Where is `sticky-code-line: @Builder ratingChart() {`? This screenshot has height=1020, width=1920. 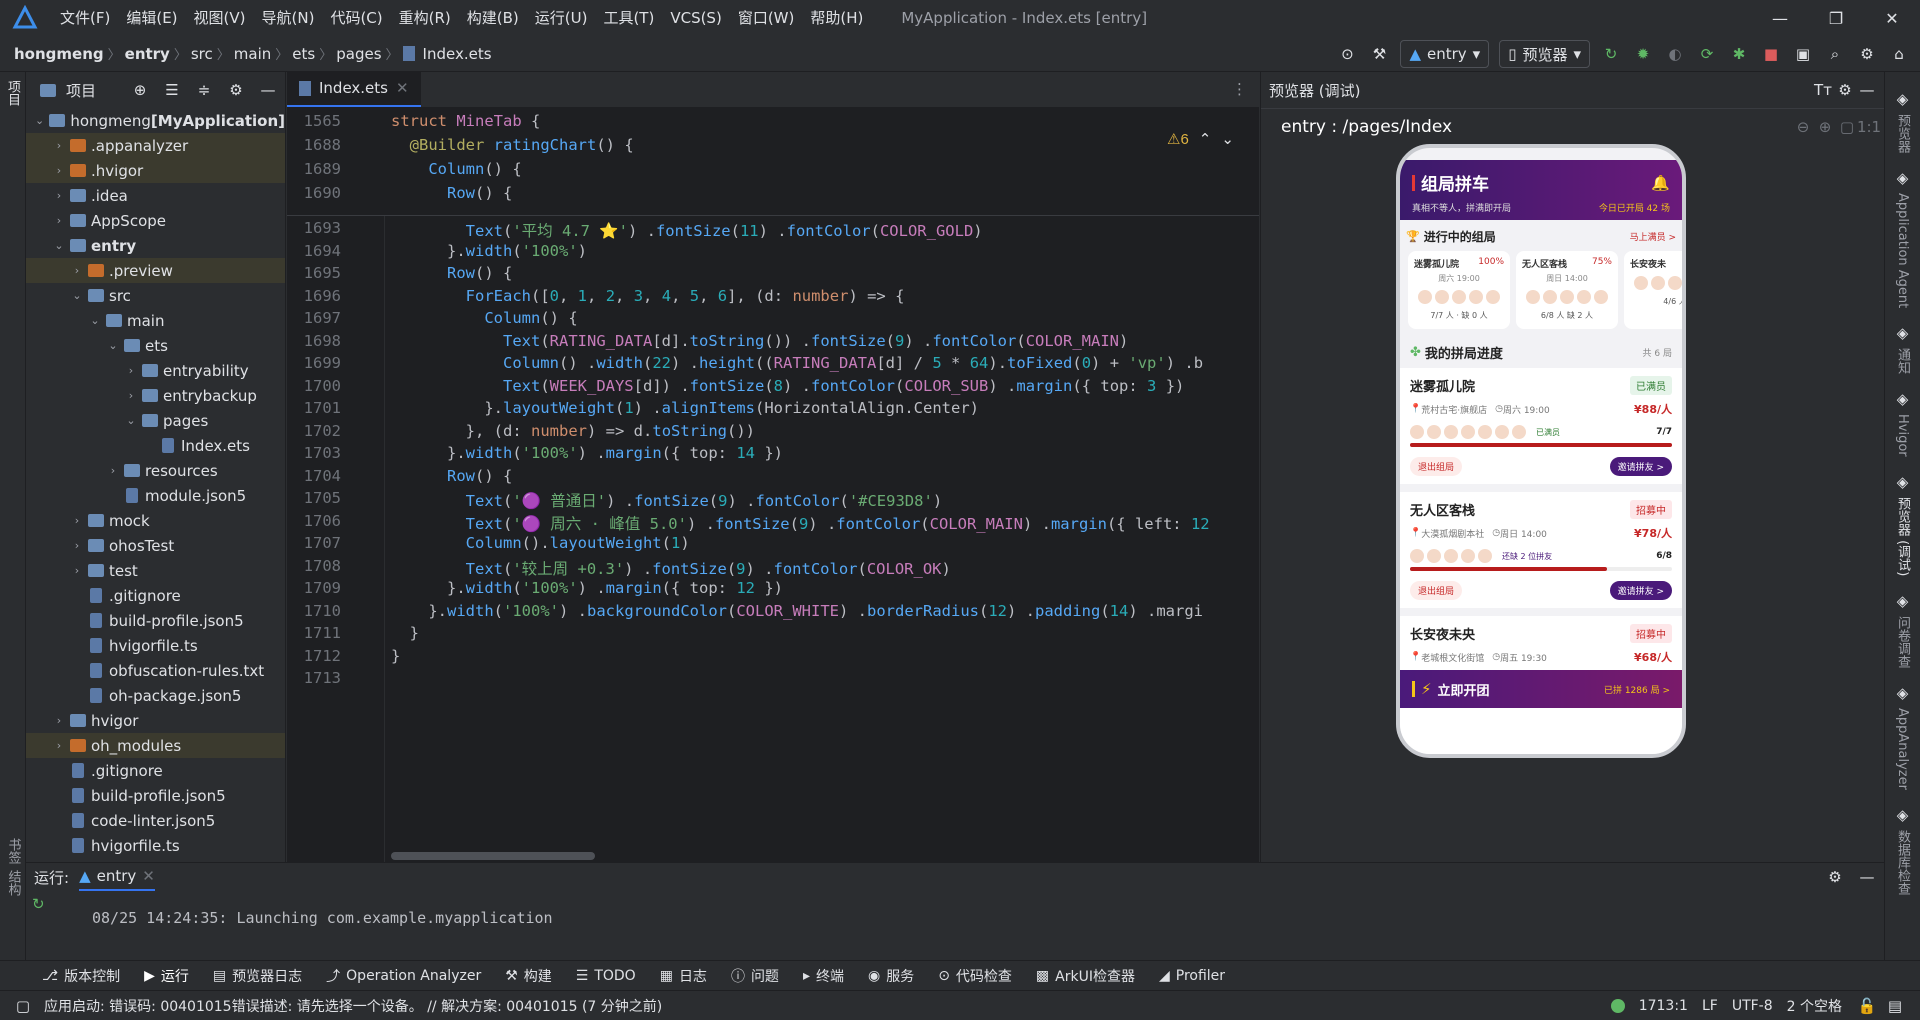
sticky-code-line: @Builder ratingChart() { is located at coordinates (512, 145).